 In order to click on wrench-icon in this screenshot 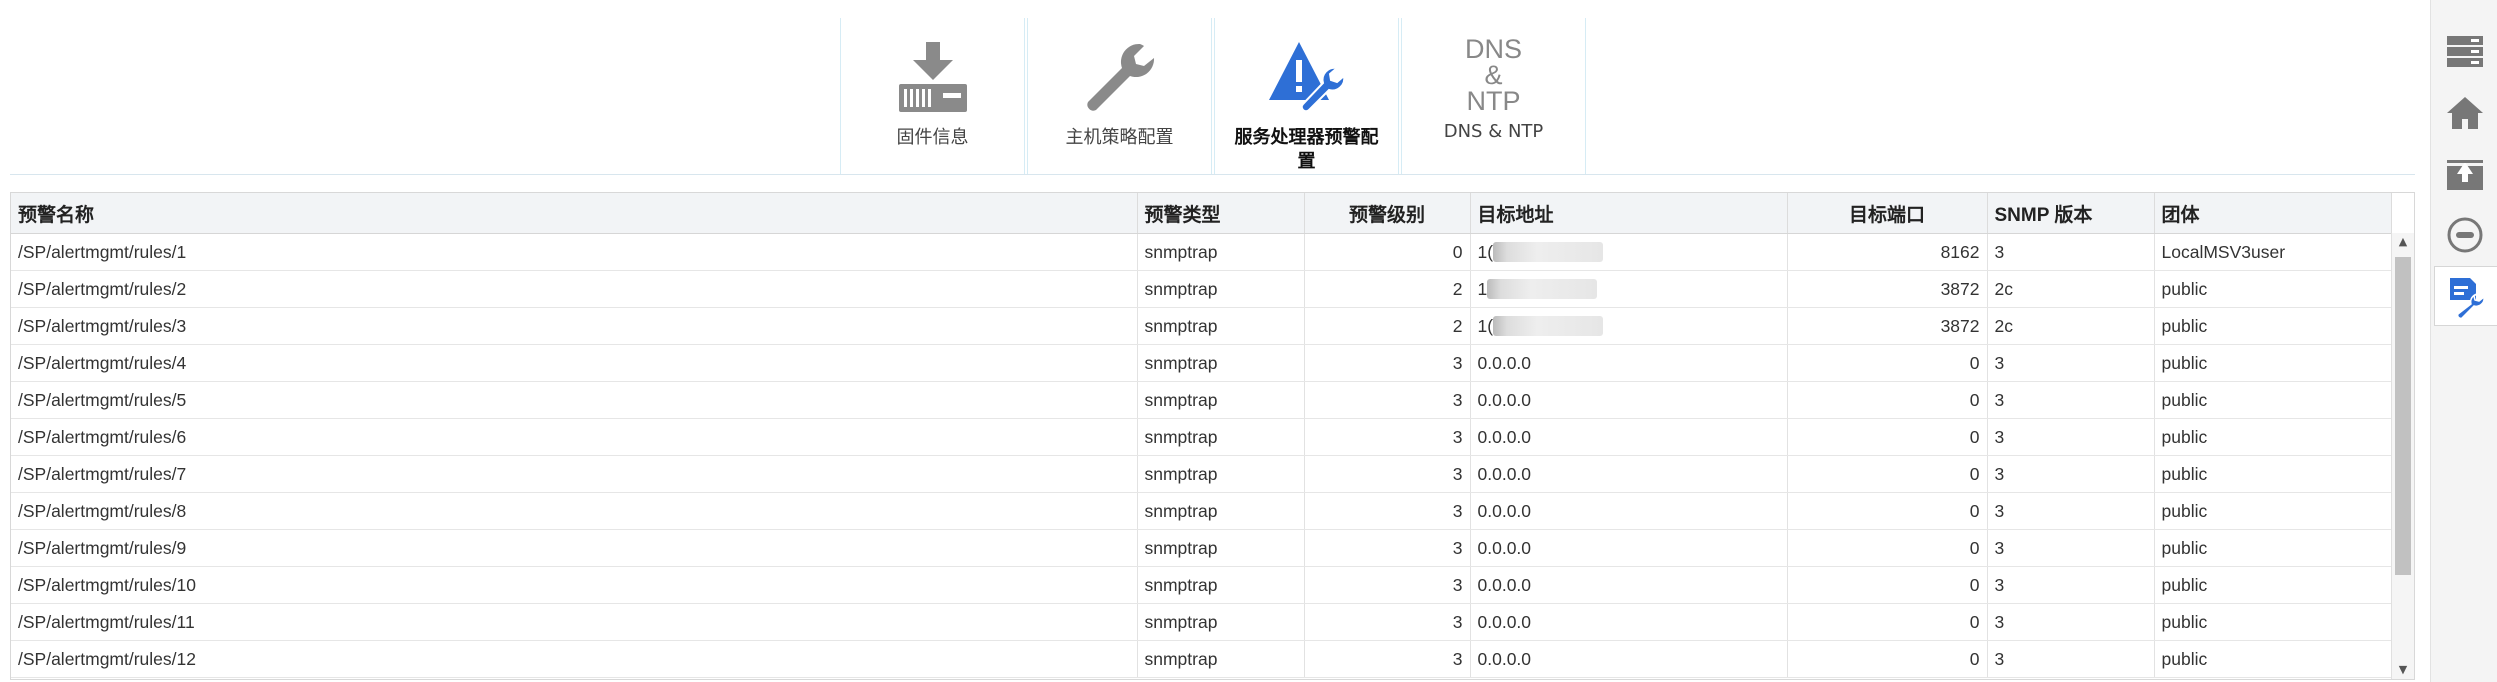, I will do `click(1120, 78)`.